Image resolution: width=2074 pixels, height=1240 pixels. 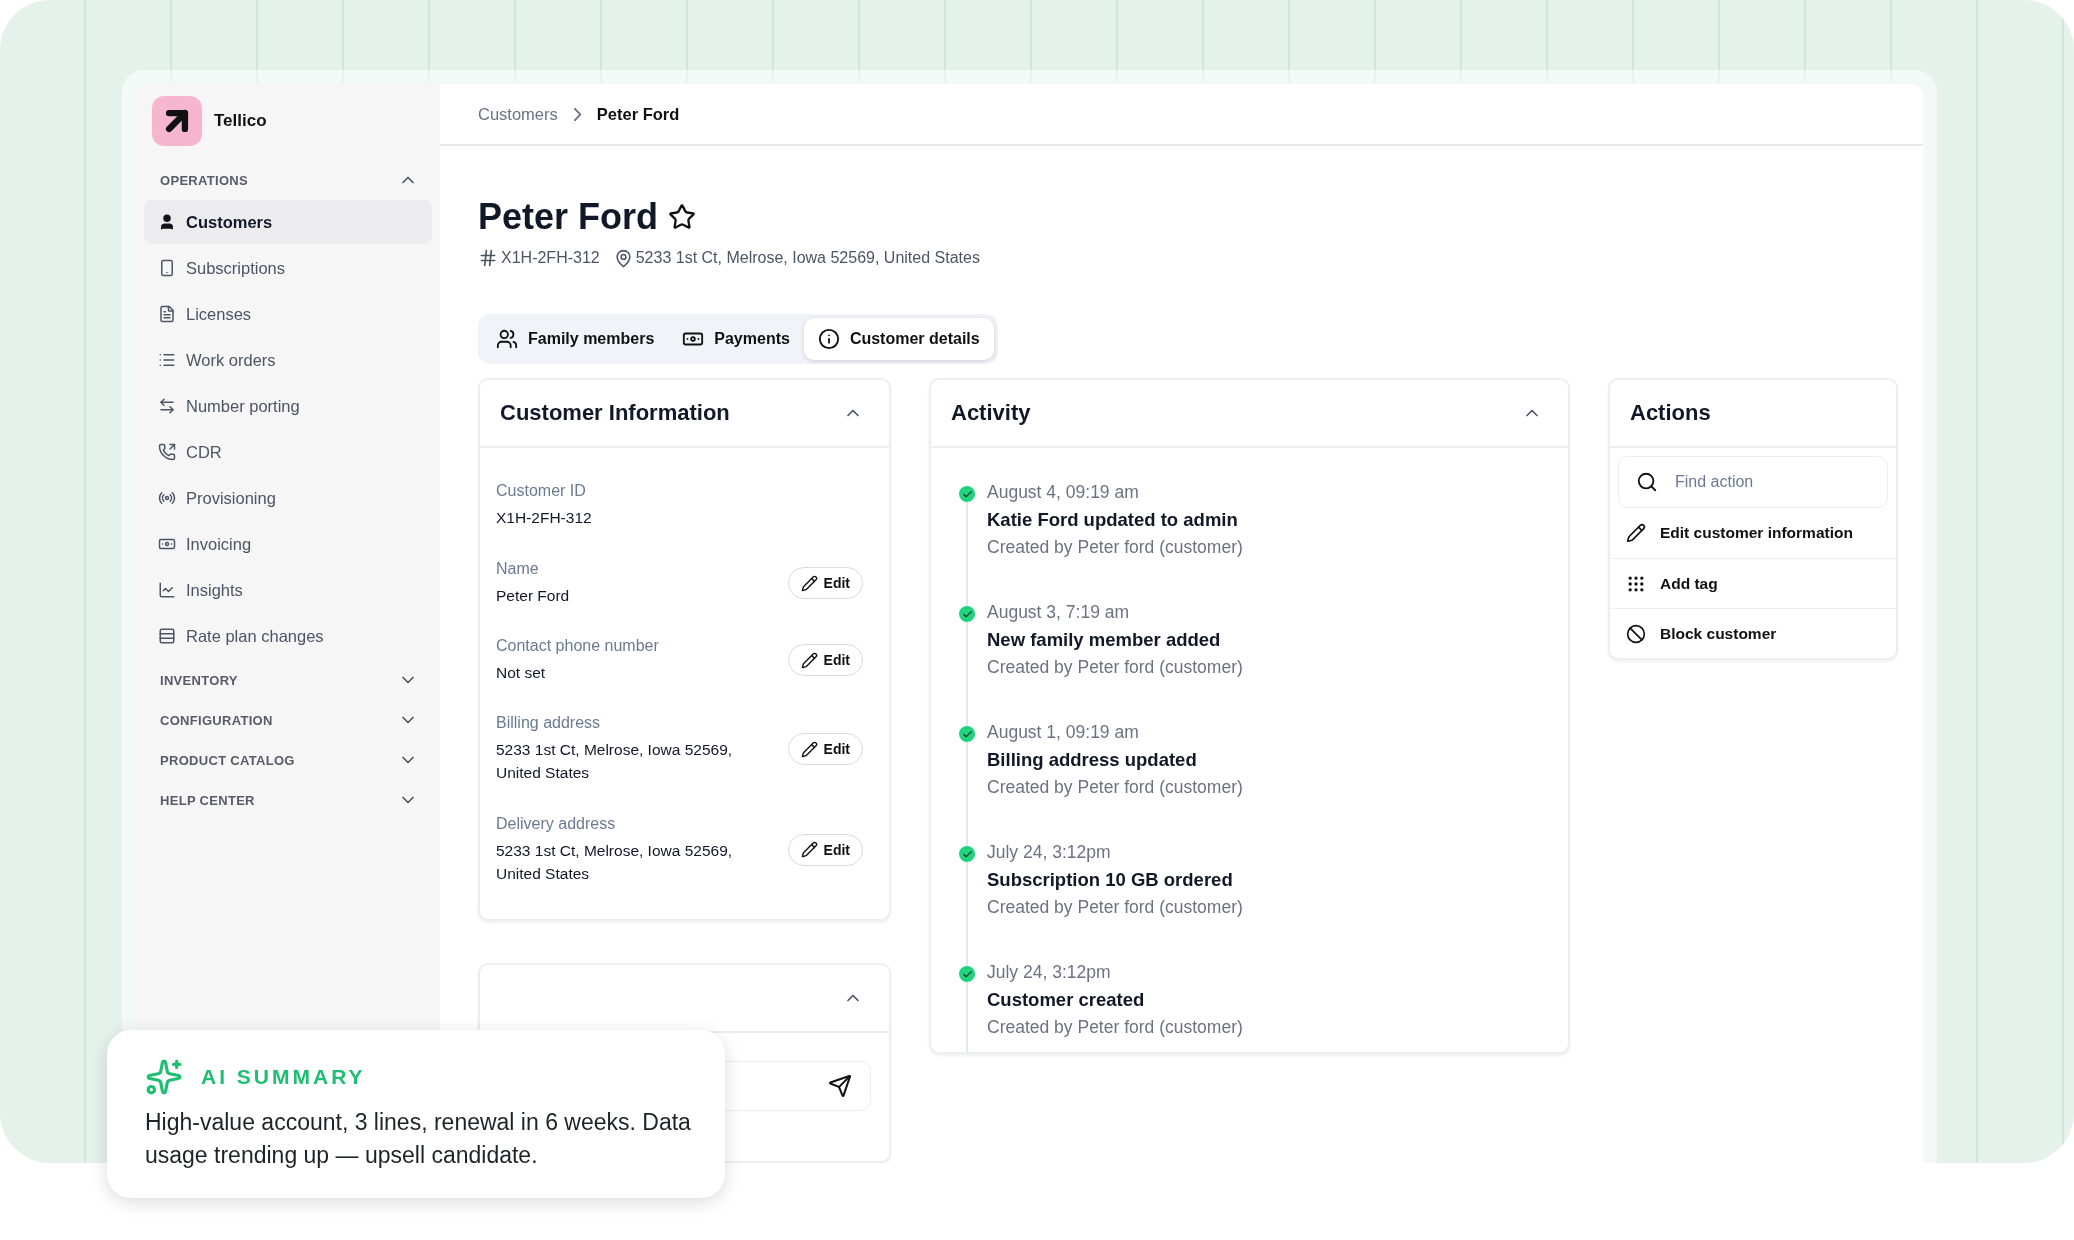 I want to click on logo-icon, so click(x=177, y=121).